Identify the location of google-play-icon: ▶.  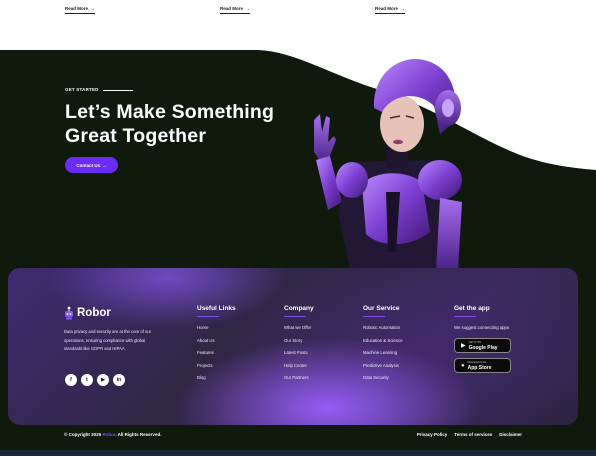
(463, 346).